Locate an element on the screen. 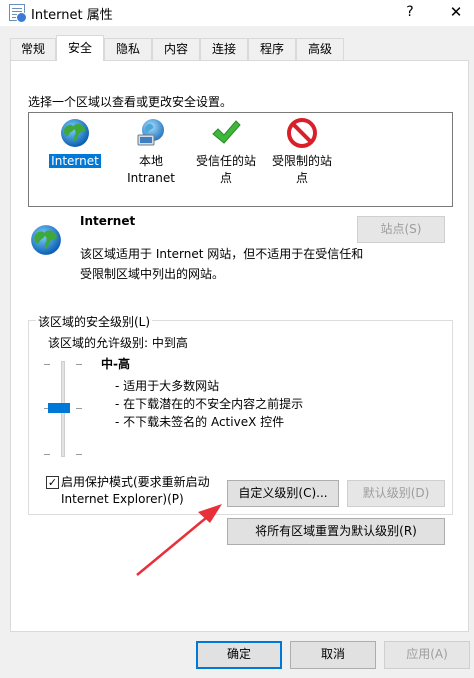  protected-mode-checkbox: ✓ is located at coordinates (52, 482).